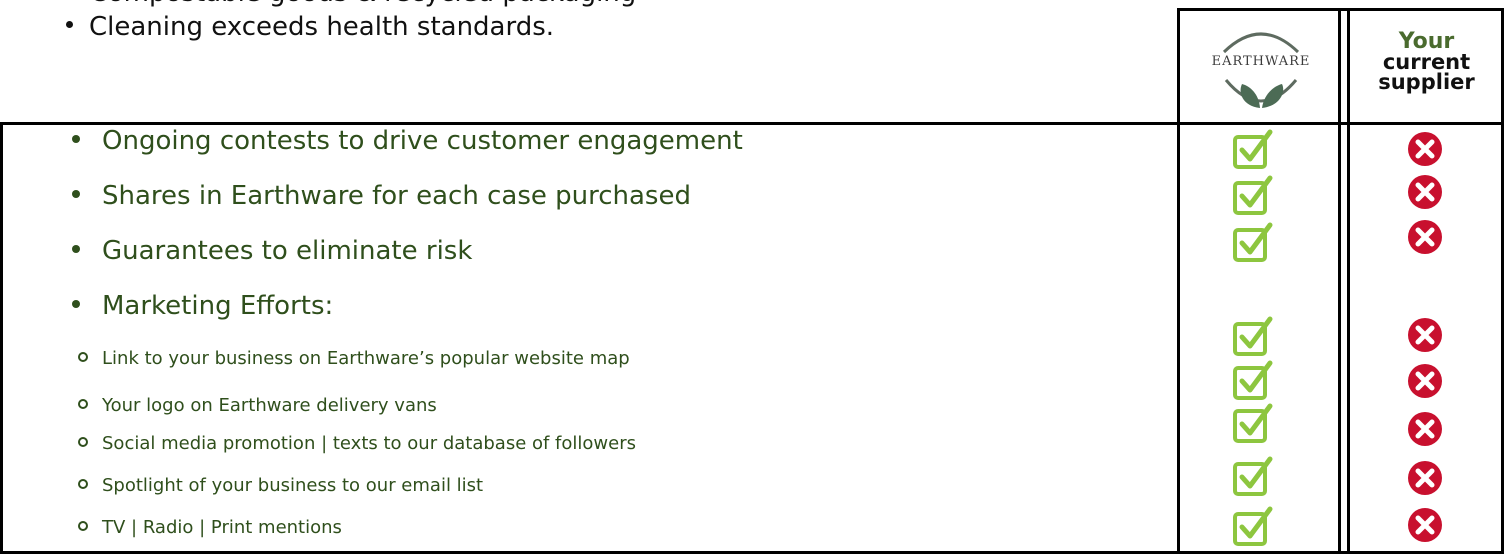 The image size is (1504, 554). Describe the element at coordinates (1, 338) in the screenshot. I see `table-left-border` at that location.